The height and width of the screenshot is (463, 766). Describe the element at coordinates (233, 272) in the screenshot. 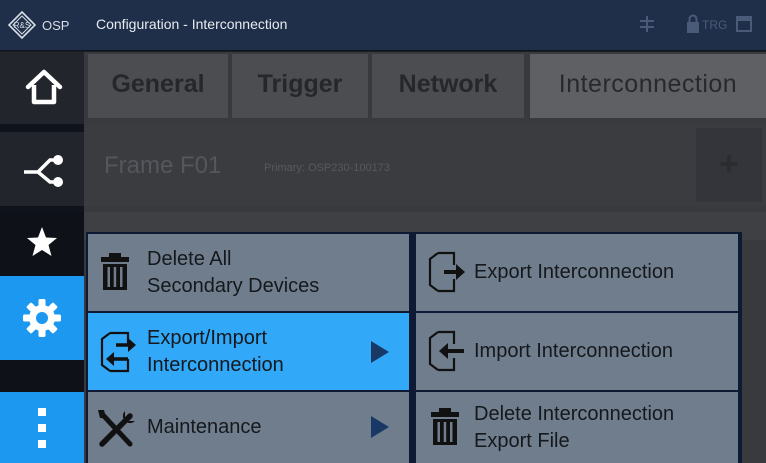

I see `menu-item-label: Delete All Secondary Devices` at that location.